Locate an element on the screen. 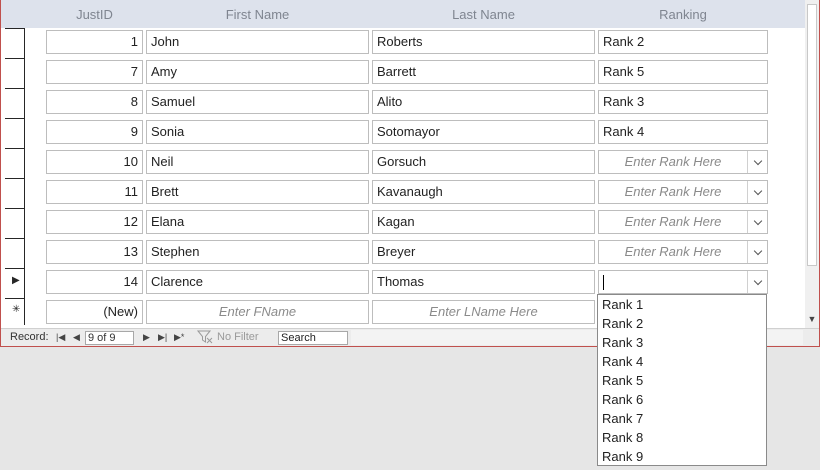  table-row: 13 Stephen Breyer Enter Rank Here is located at coordinates (401, 253).